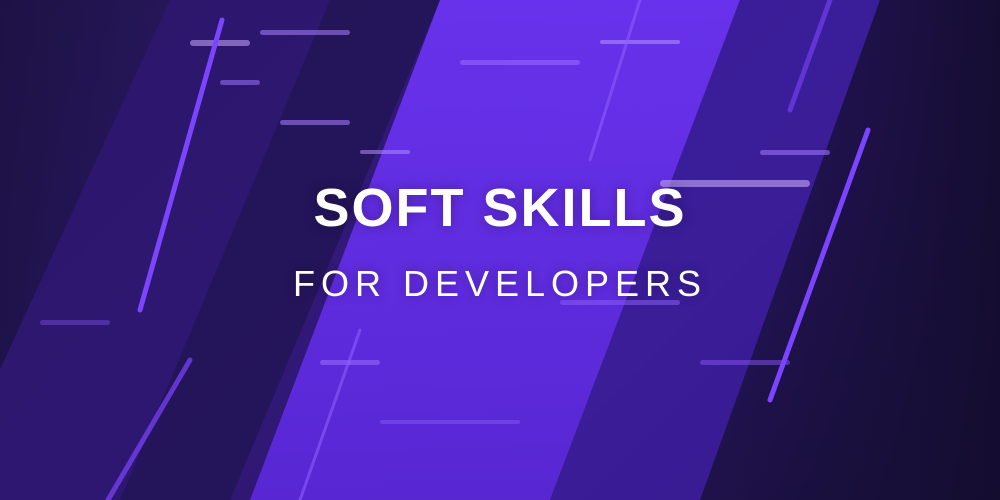  I want to click on banner-title: SOFT SKILLS, so click(500, 208).